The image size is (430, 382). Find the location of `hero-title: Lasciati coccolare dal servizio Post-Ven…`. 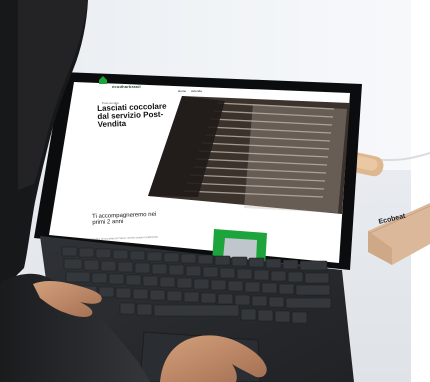

hero-title: Lasciati coccolare dal servizio Post-Ven… is located at coordinates (131, 115).